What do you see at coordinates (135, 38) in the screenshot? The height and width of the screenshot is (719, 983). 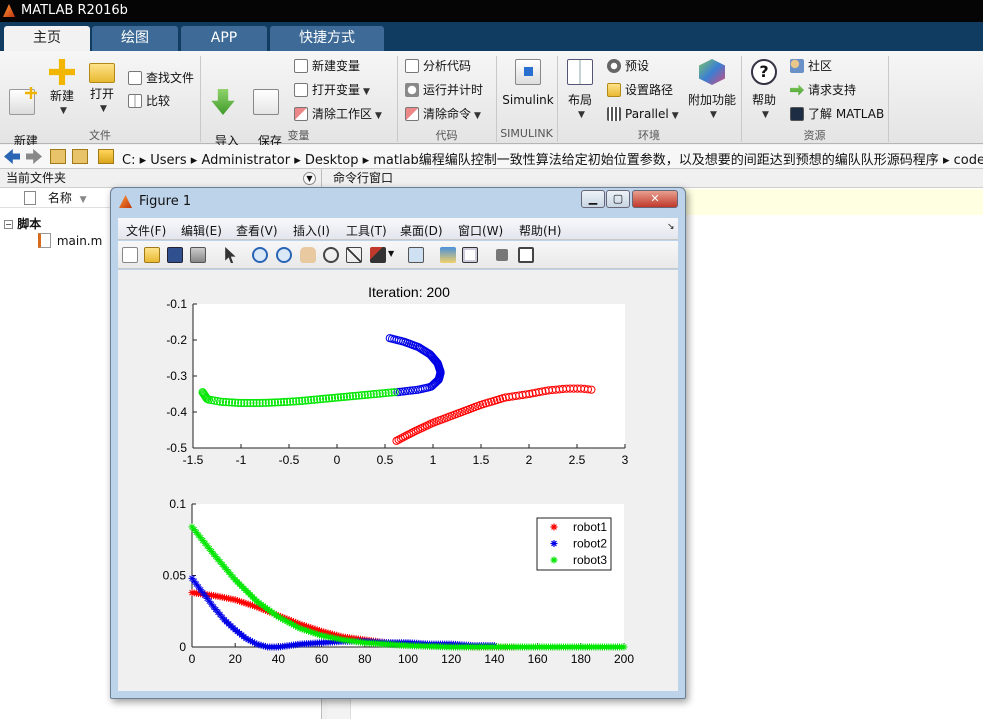 I see `tab-plots: 绘图` at bounding box center [135, 38].